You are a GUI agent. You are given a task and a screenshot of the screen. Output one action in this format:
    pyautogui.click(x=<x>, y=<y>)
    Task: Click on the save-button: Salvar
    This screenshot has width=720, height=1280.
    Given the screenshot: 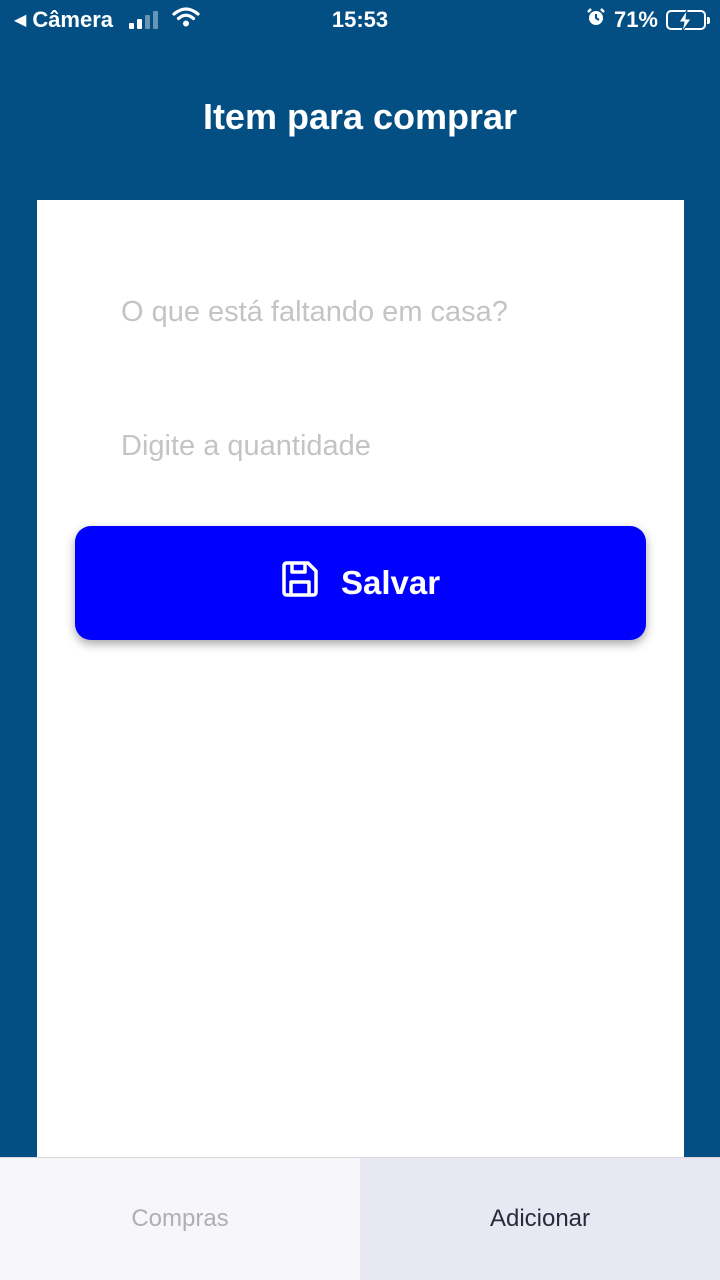 What is the action you would take?
    pyautogui.click(x=360, y=583)
    